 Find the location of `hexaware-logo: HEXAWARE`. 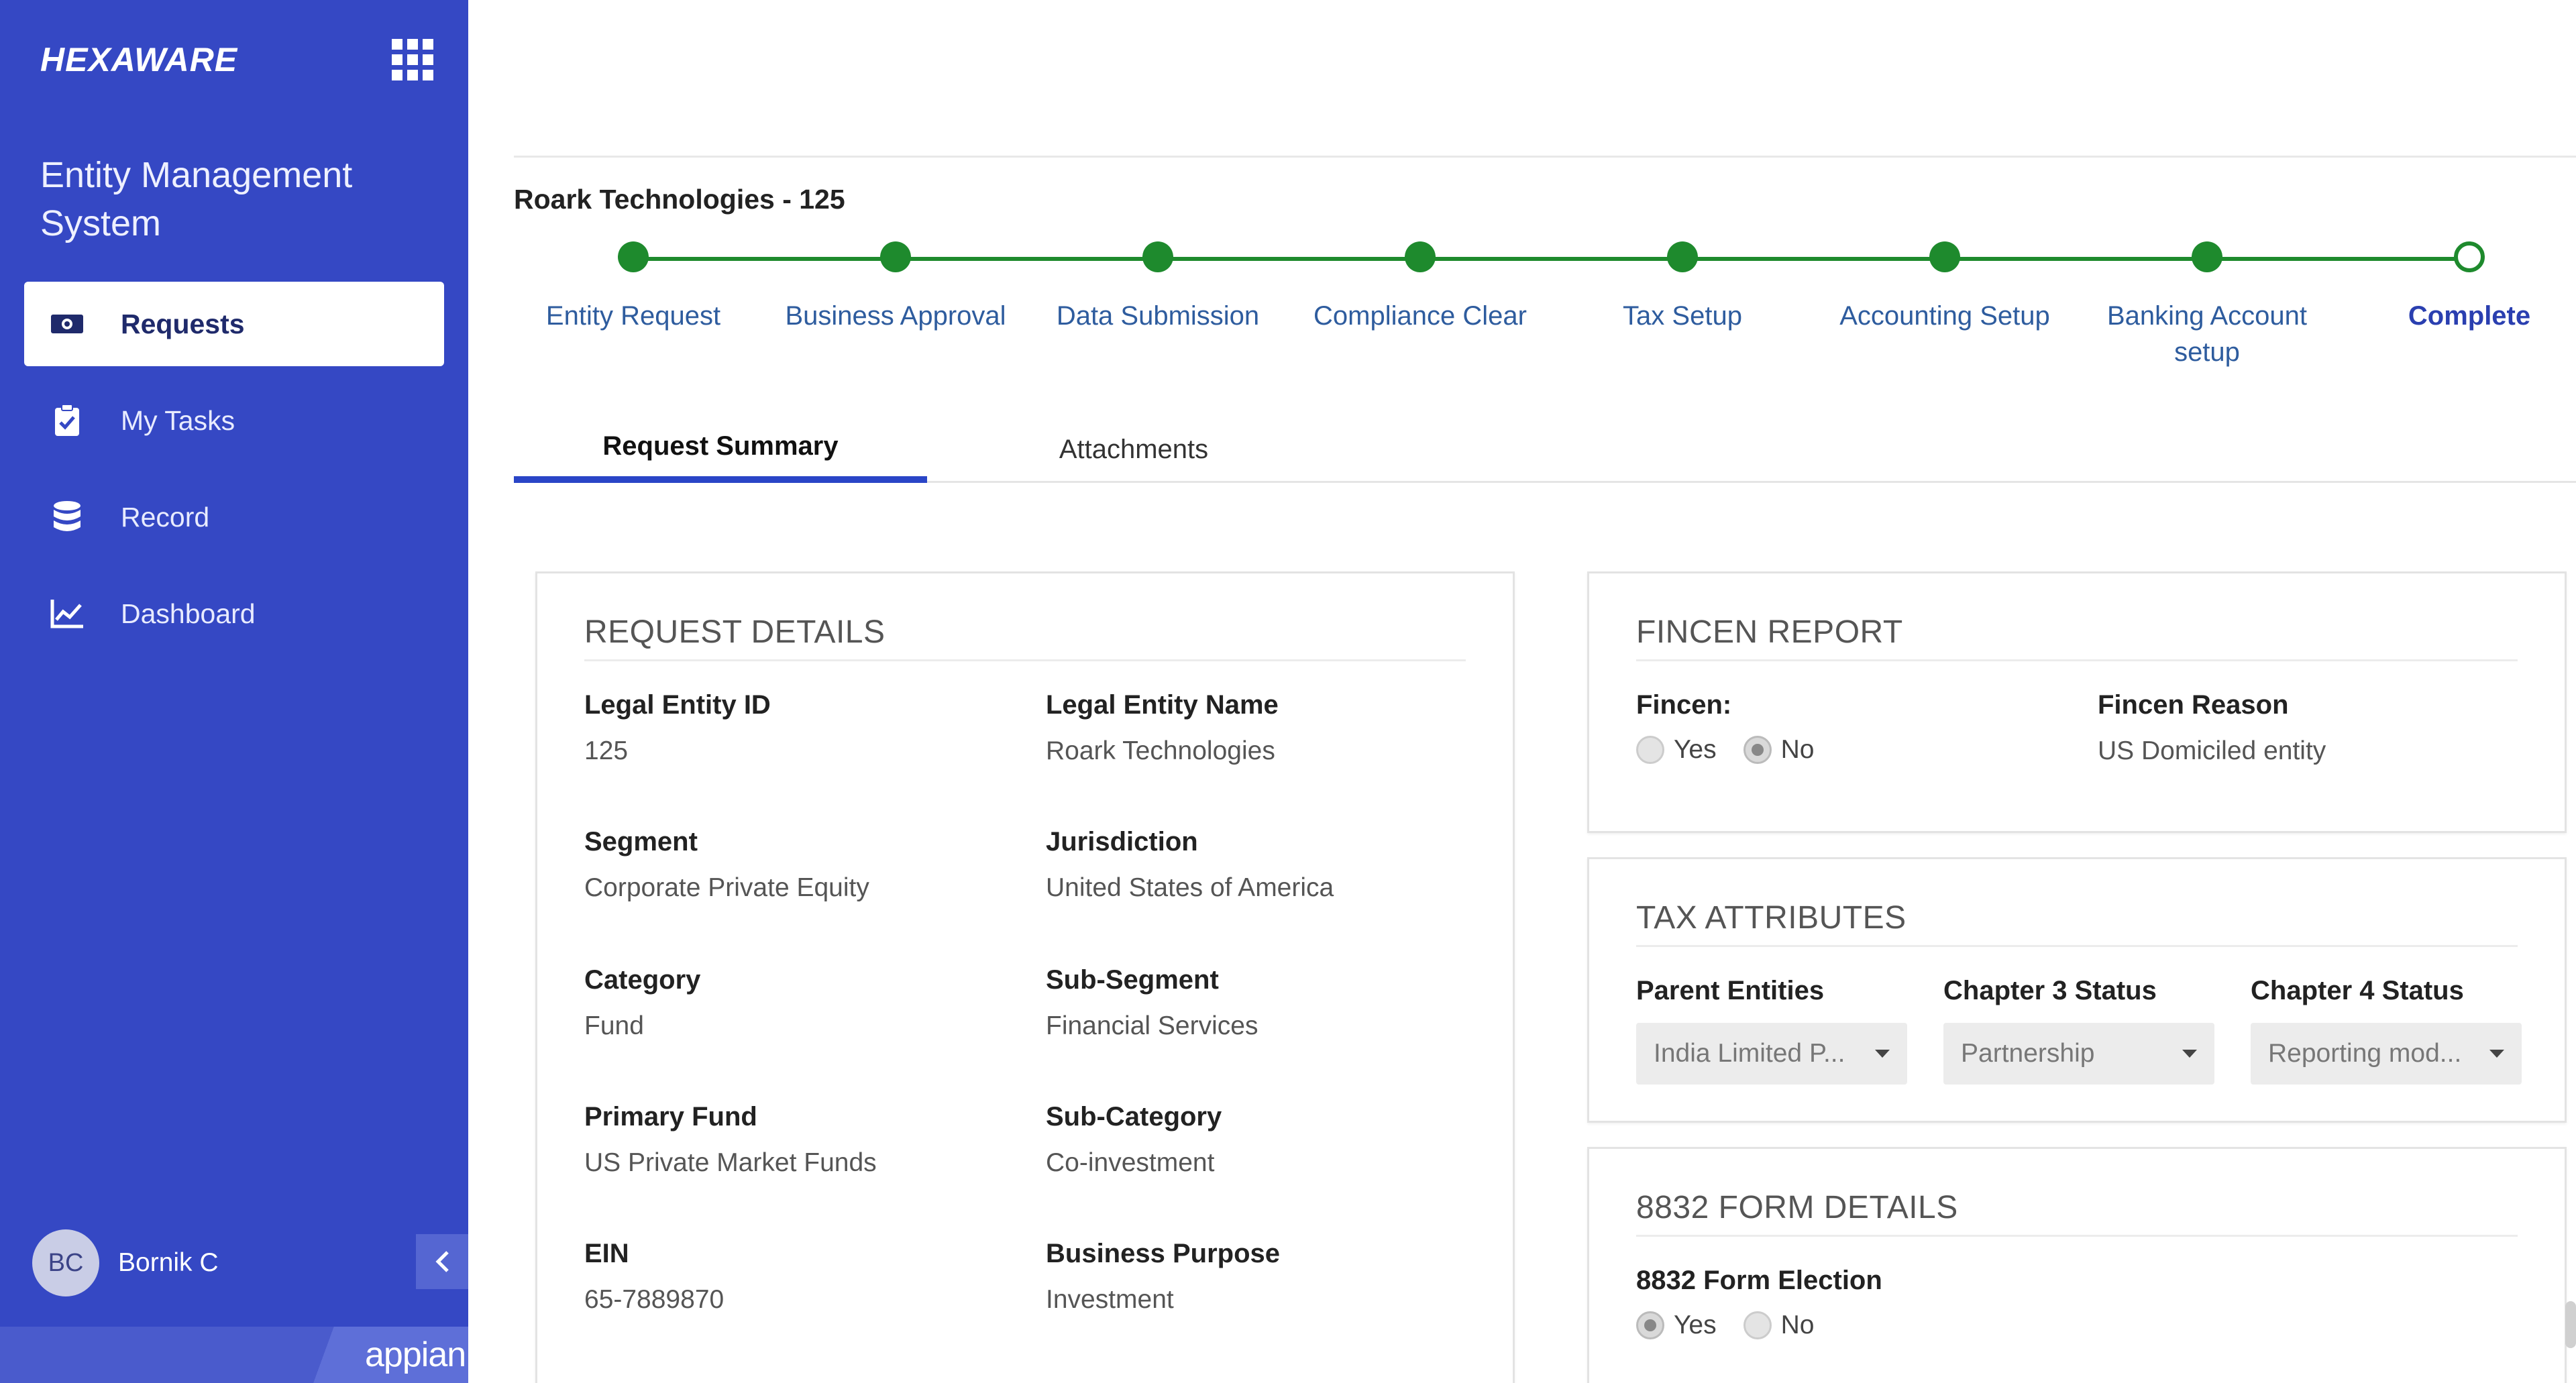

hexaware-logo: HEXAWARE is located at coordinates (138, 59).